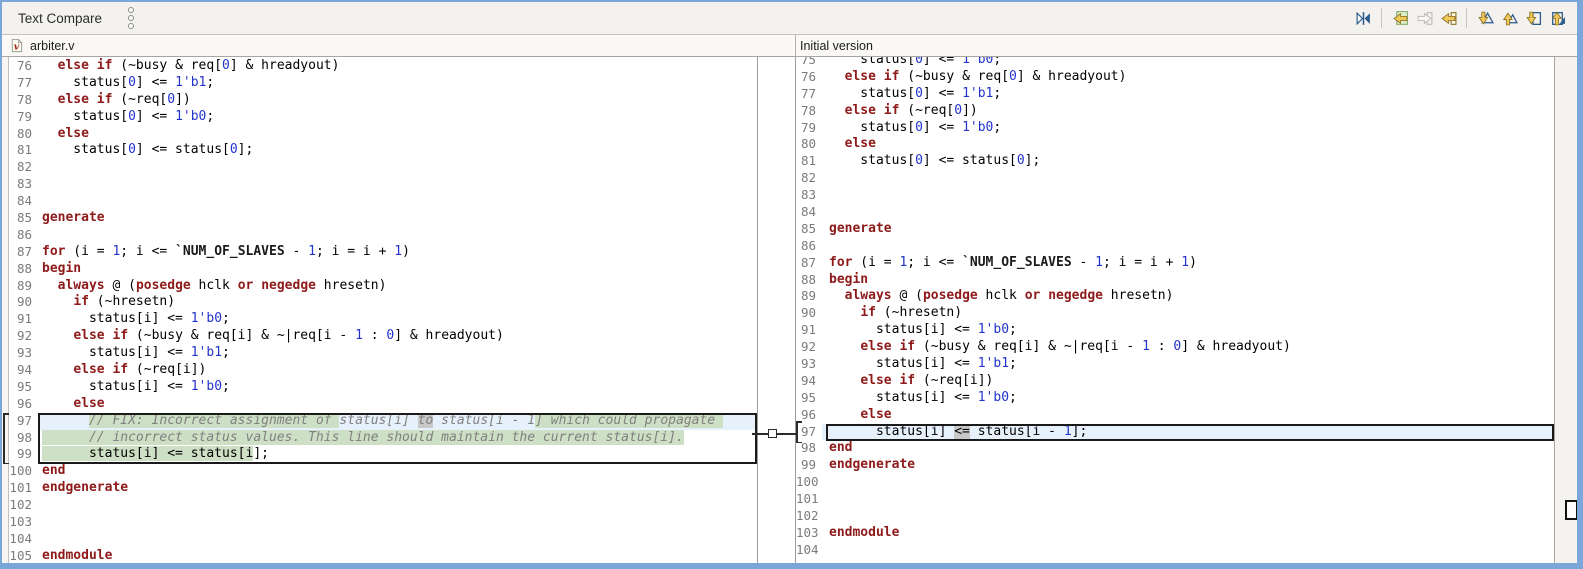  I want to click on view-menu-icon, so click(131, 18).